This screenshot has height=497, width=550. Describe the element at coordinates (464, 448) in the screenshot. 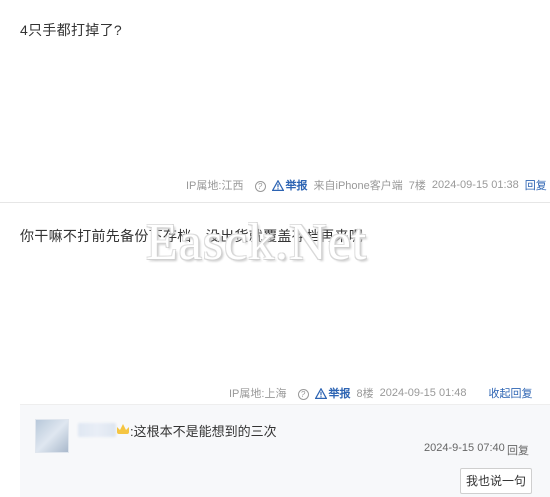

I see `comment-time: 2024-9-15 07:40` at that location.